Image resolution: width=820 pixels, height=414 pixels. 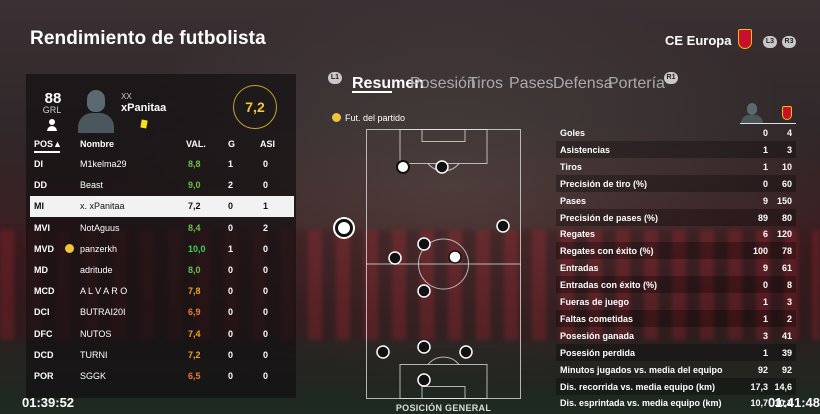 What do you see at coordinates (194, 333) in the screenshot?
I see `row-rating: 7,4` at bounding box center [194, 333].